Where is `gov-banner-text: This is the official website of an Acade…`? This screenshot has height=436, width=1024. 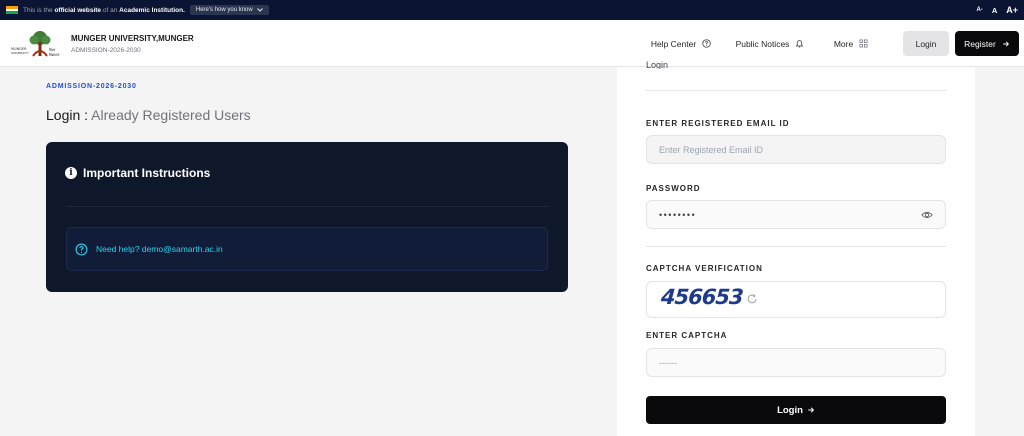 gov-banner-text: This is the official website of an Acade… is located at coordinates (104, 10).